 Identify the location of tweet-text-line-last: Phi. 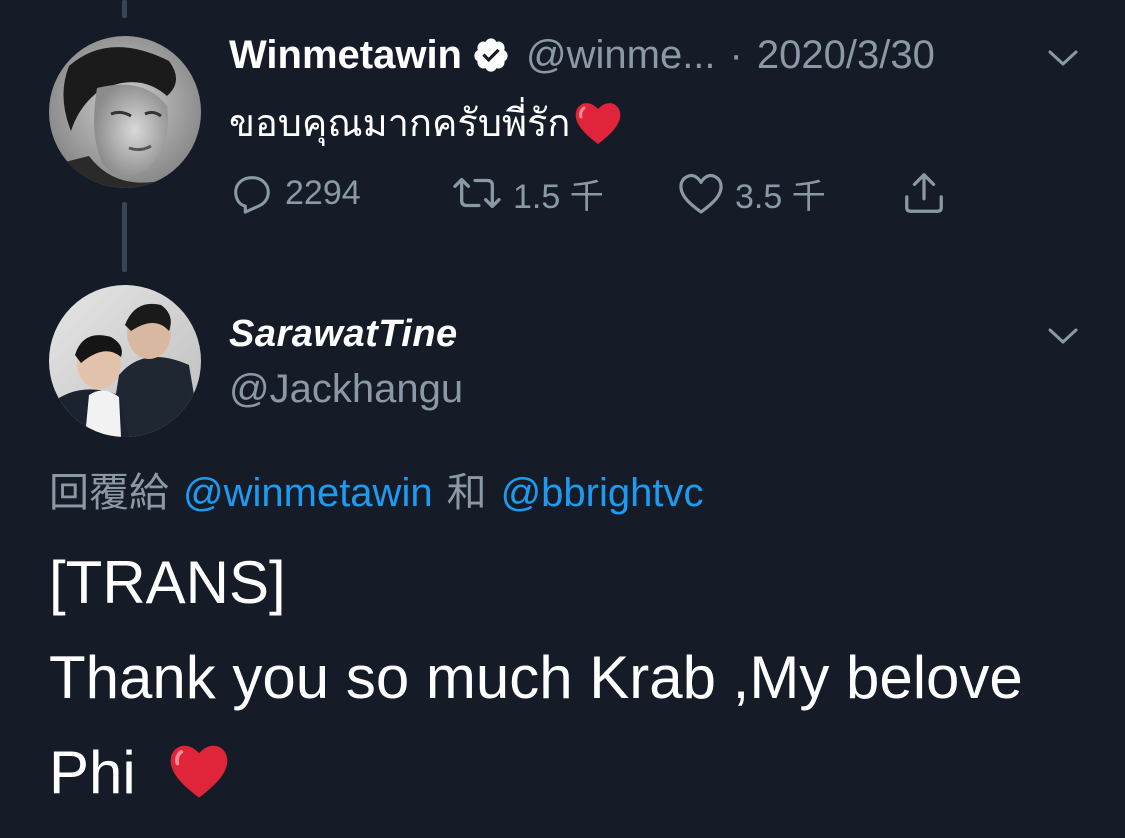
(574, 772).